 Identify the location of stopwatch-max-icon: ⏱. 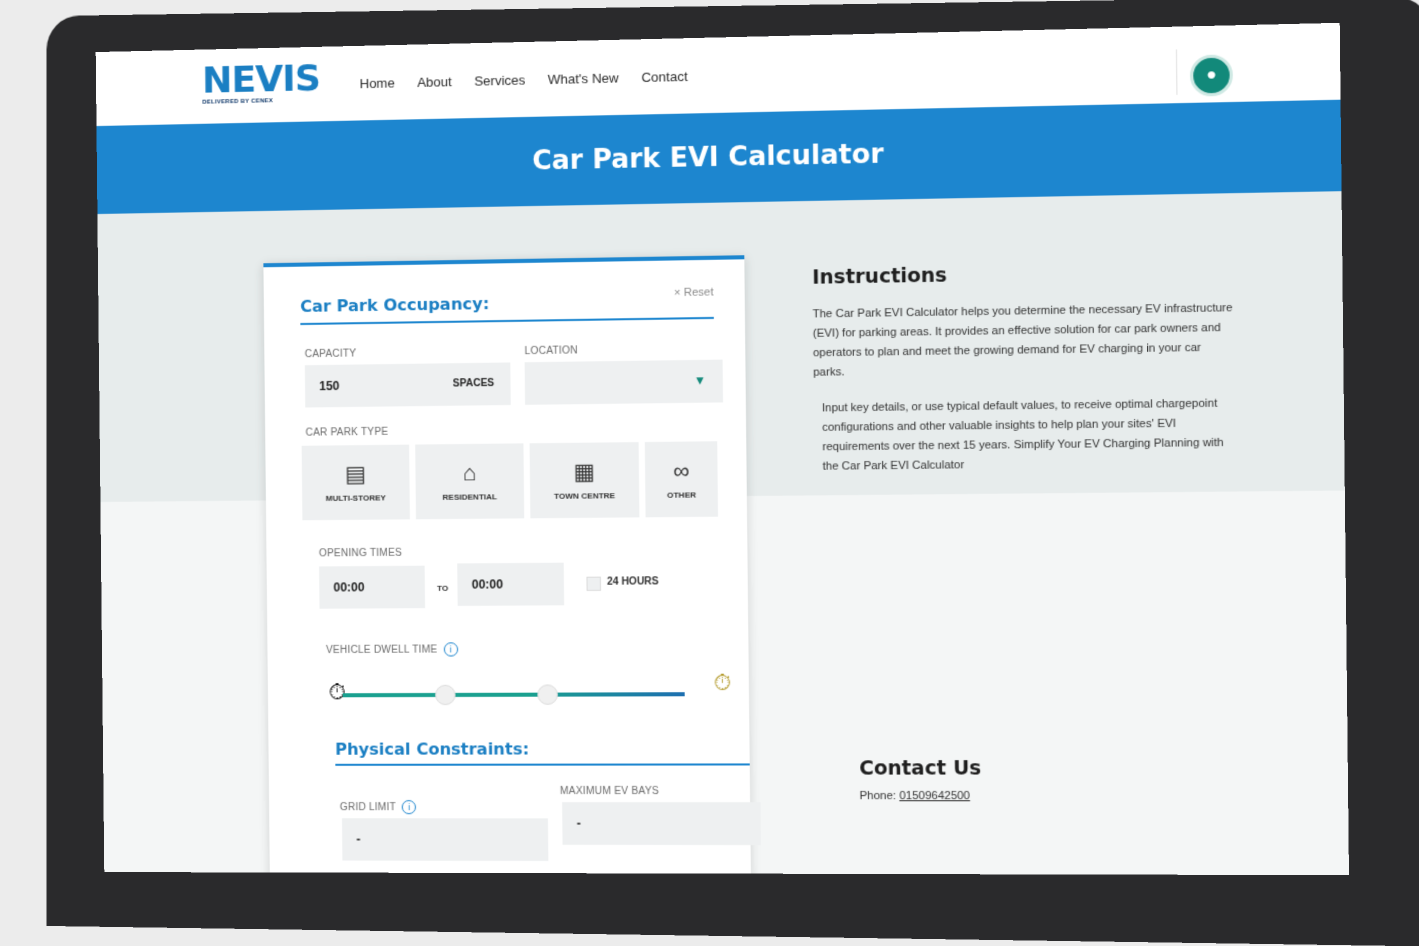
(722, 683).